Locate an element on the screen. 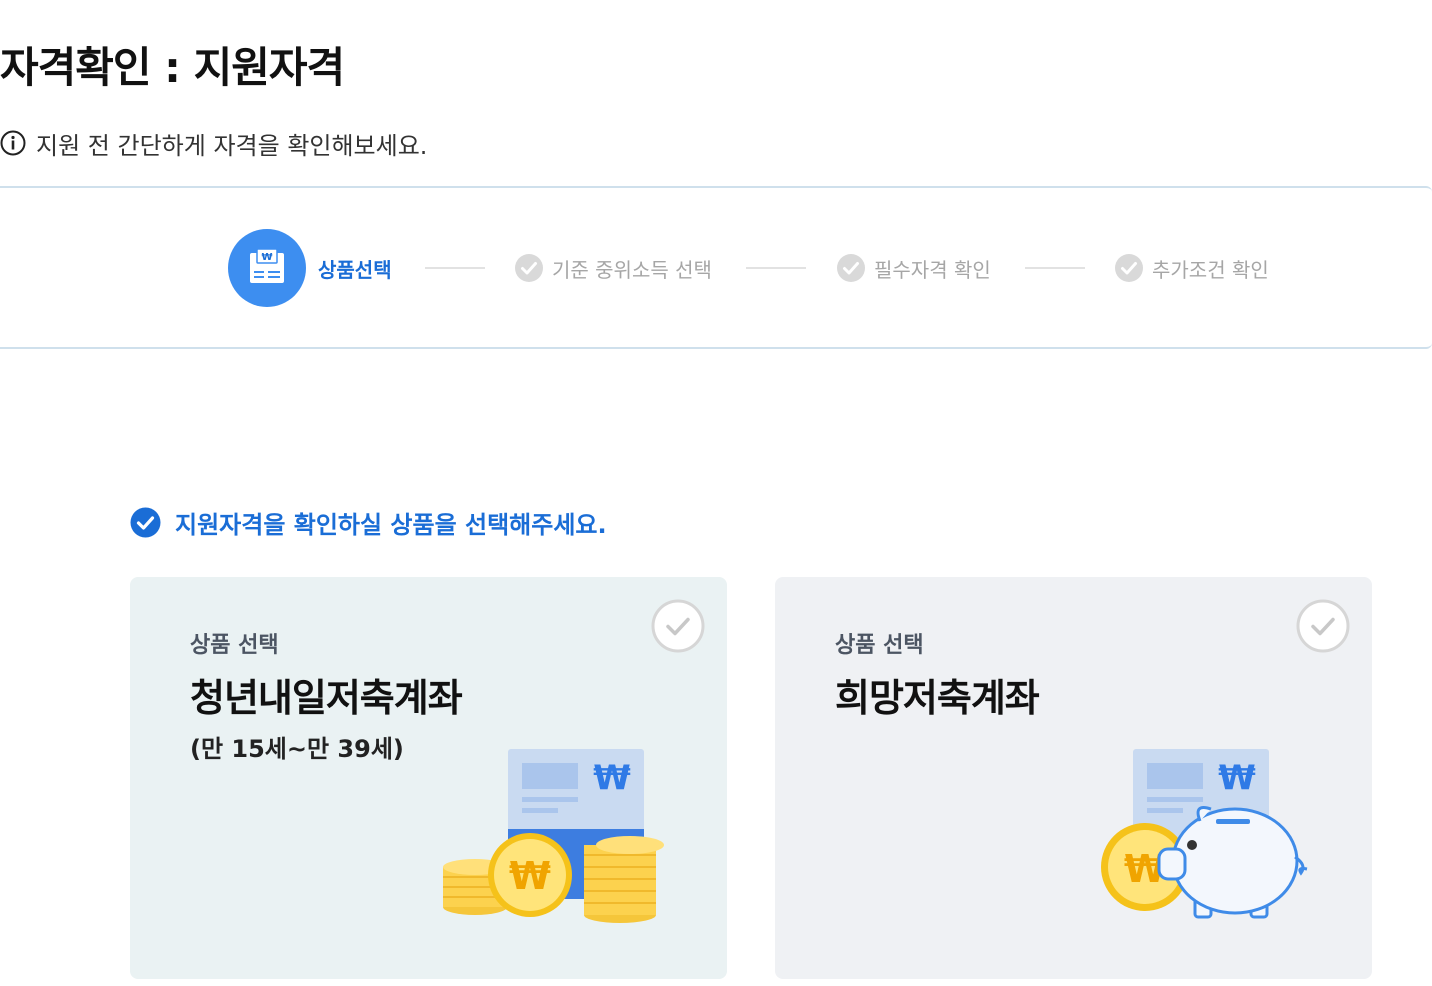 The image size is (1432, 986). step-required-qualification: 필수자격 확인 is located at coordinates (913, 268).